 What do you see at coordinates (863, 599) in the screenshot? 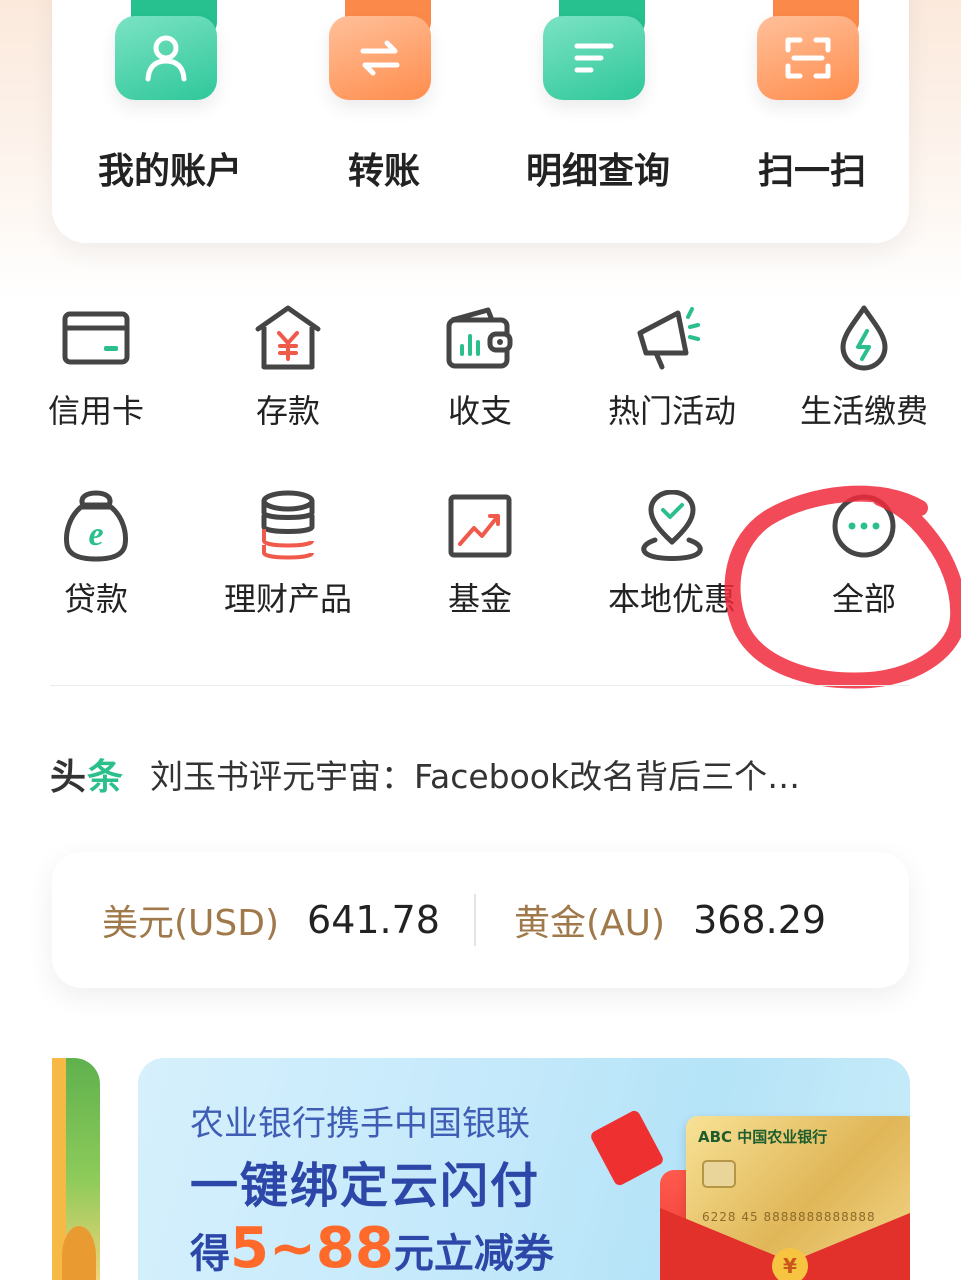
I see `service-label: 全部` at bounding box center [863, 599].